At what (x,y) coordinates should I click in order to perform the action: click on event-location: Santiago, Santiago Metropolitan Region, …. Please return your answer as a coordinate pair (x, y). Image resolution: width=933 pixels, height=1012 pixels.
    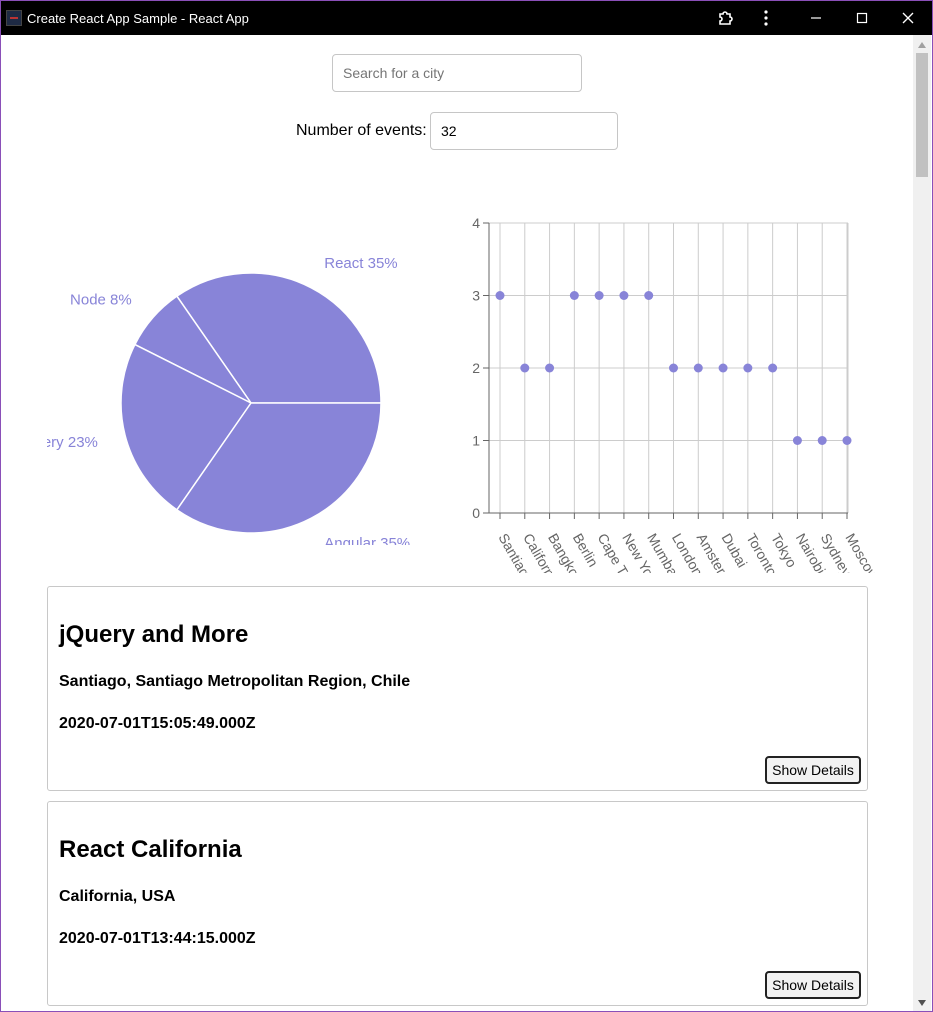
    Looking at the image, I should click on (235, 681).